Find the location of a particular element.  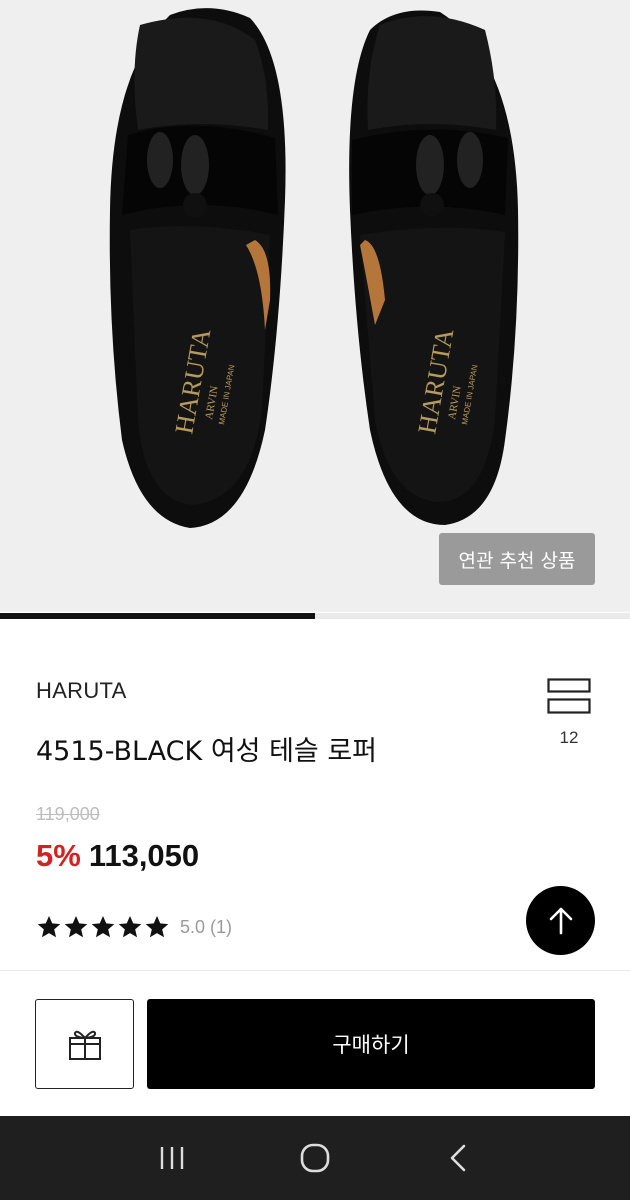

carousel-progress is located at coordinates (315, 616).